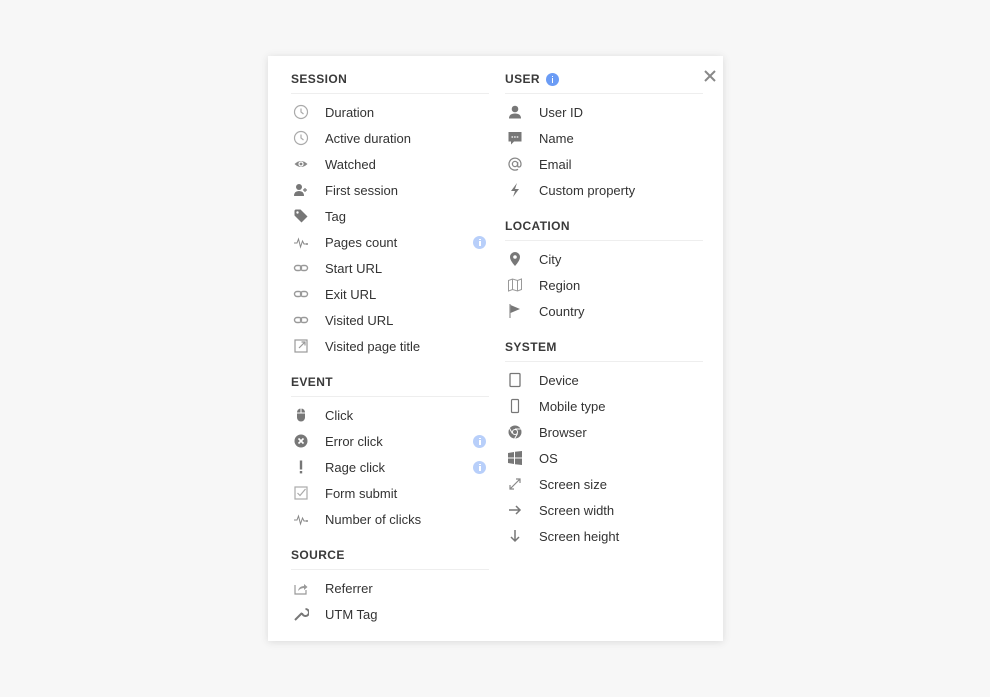  Describe the element at coordinates (301, 614) in the screenshot. I see `wrench-icon` at that location.